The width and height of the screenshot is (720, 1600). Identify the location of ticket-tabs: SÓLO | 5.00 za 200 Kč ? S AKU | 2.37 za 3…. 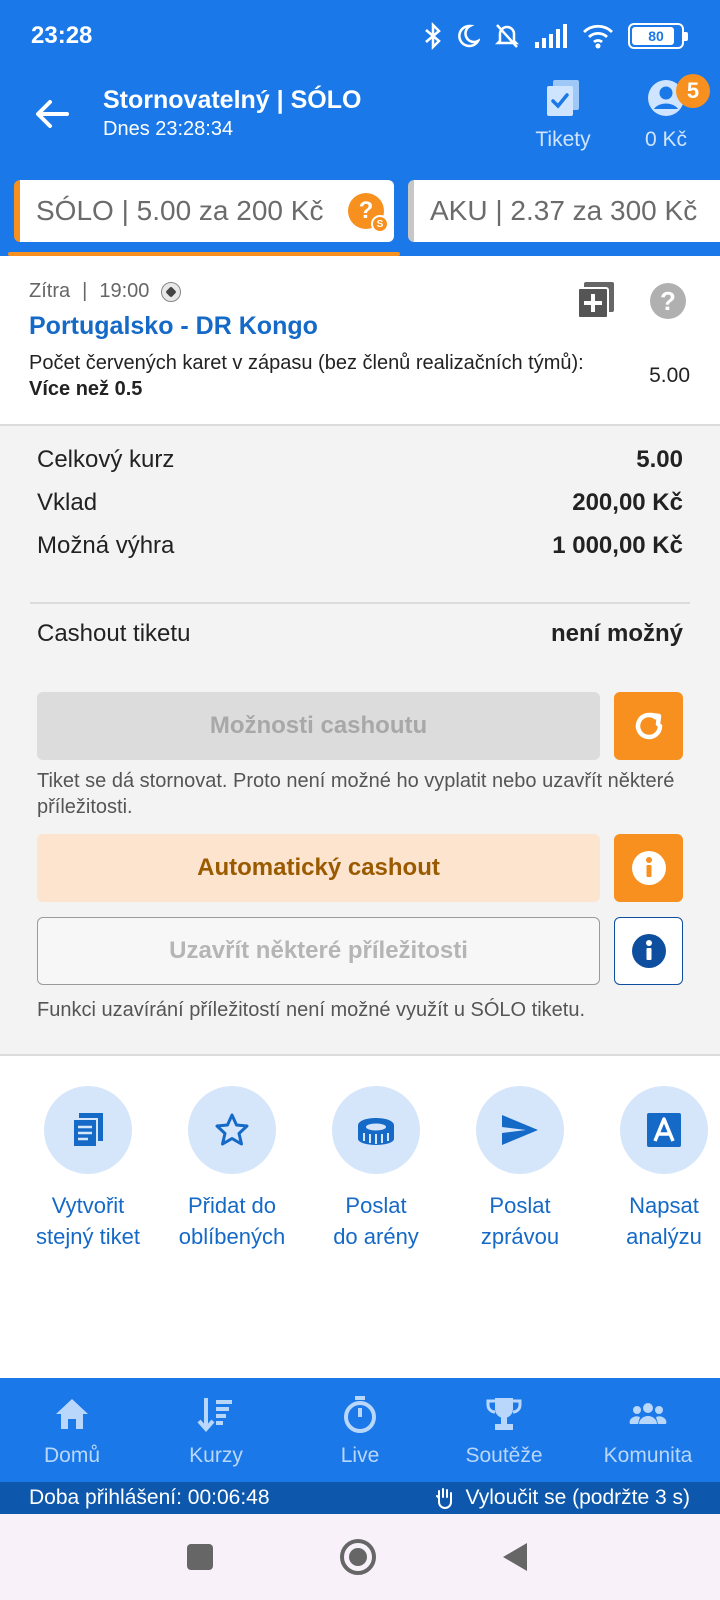
(360, 218).